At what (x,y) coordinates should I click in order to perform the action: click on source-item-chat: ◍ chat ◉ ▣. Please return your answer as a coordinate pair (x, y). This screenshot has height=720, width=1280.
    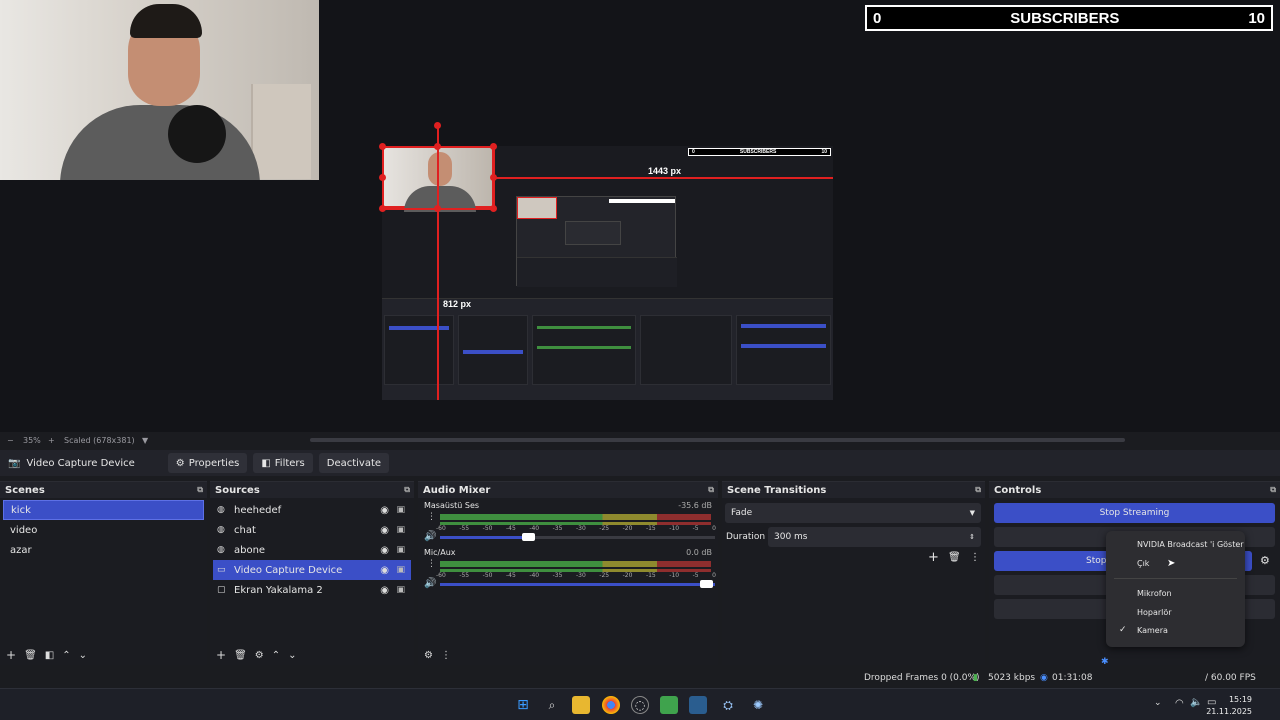
    Looking at the image, I should click on (312, 530).